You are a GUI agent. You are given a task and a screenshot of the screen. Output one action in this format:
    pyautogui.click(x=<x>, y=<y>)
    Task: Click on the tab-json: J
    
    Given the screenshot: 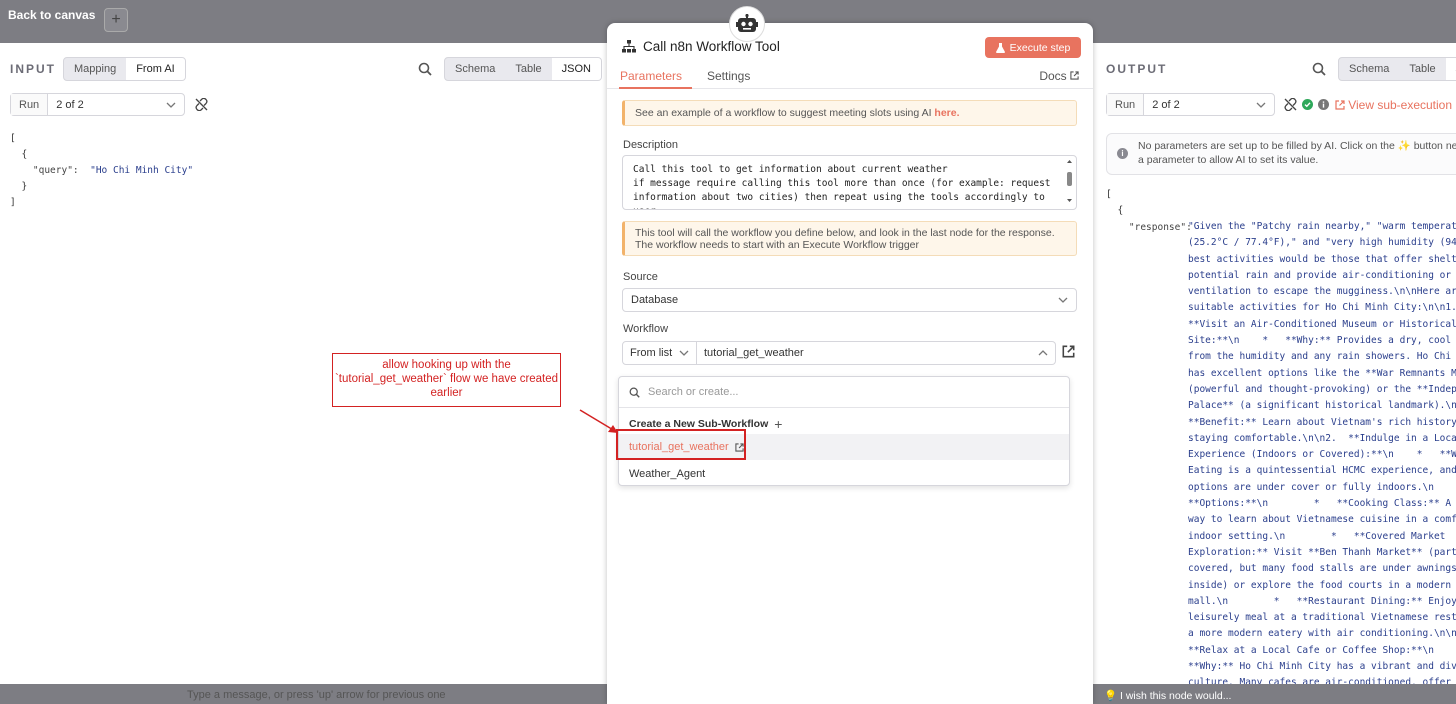 What is the action you would take?
    pyautogui.click(x=1450, y=69)
    